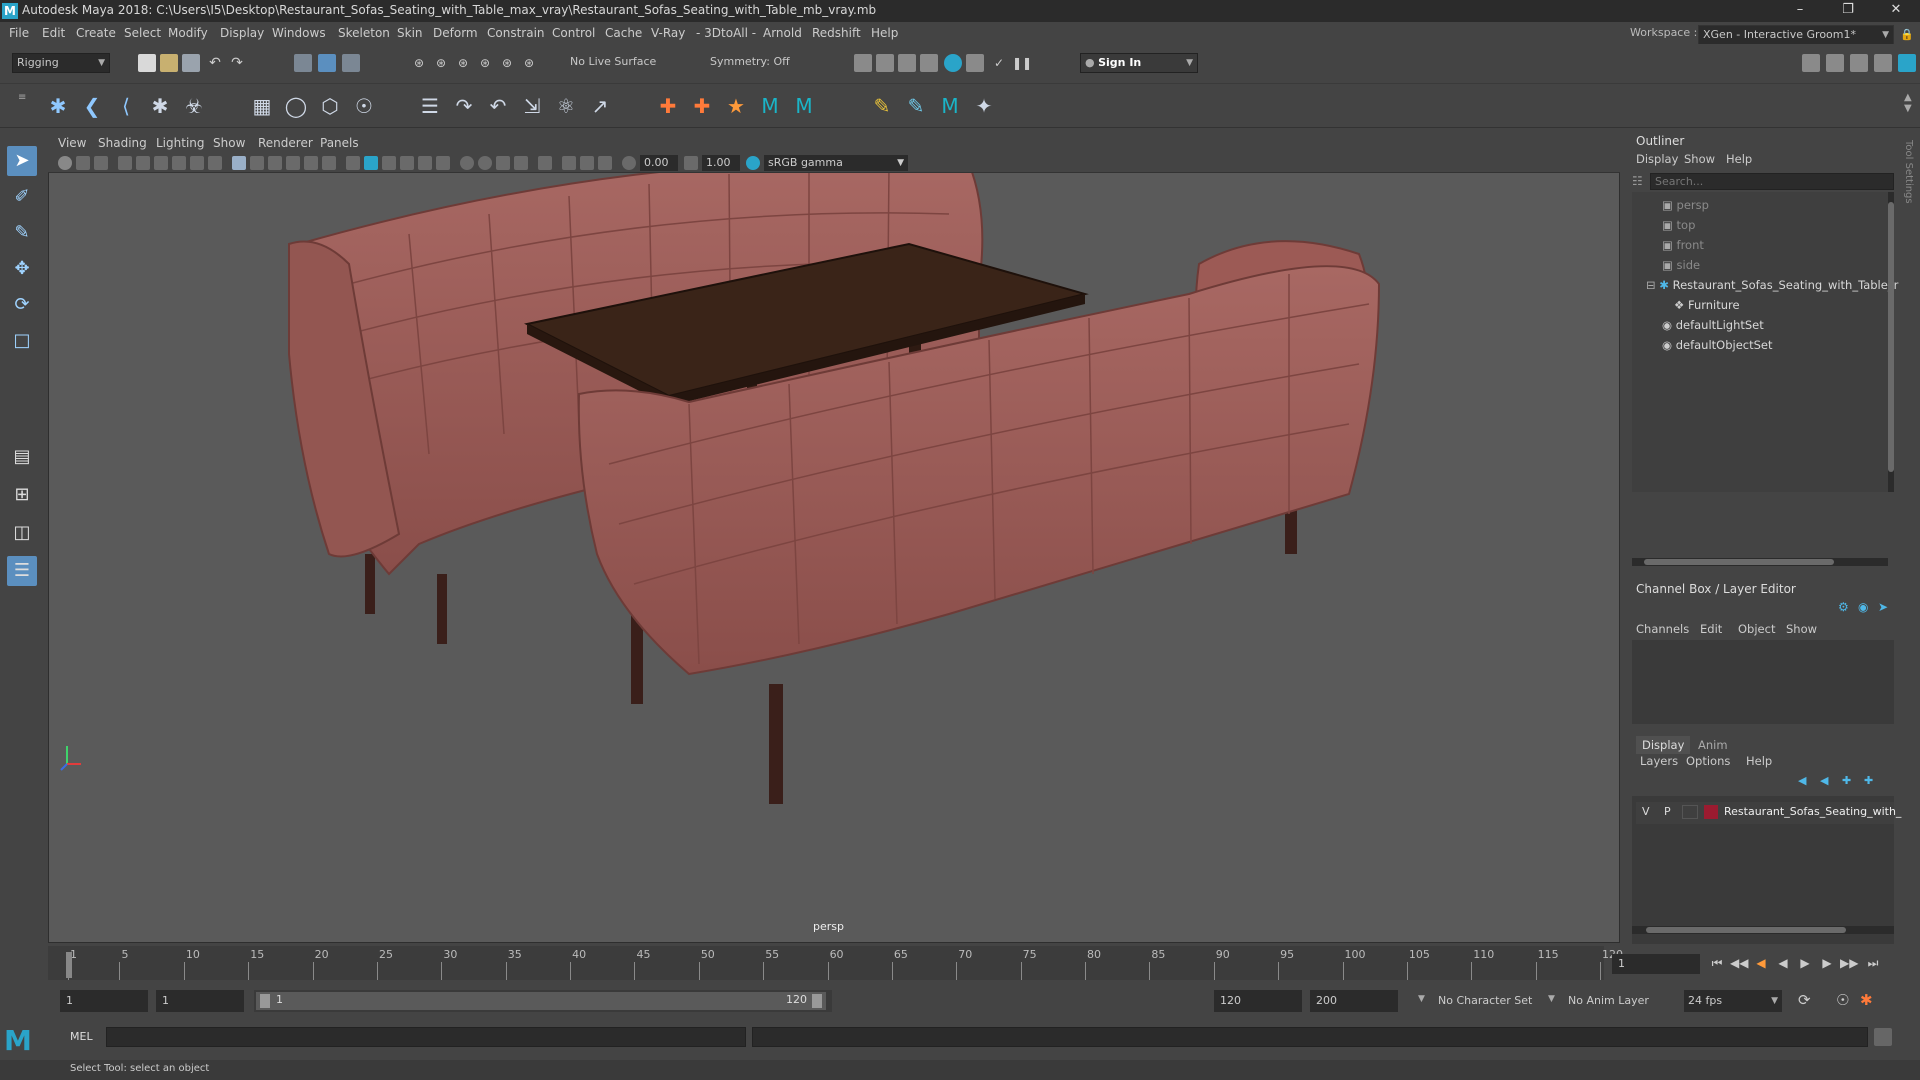  Describe the element at coordinates (1733, 1001) in the screenshot. I see `fps-dropdown: 24 fps ▼` at that location.